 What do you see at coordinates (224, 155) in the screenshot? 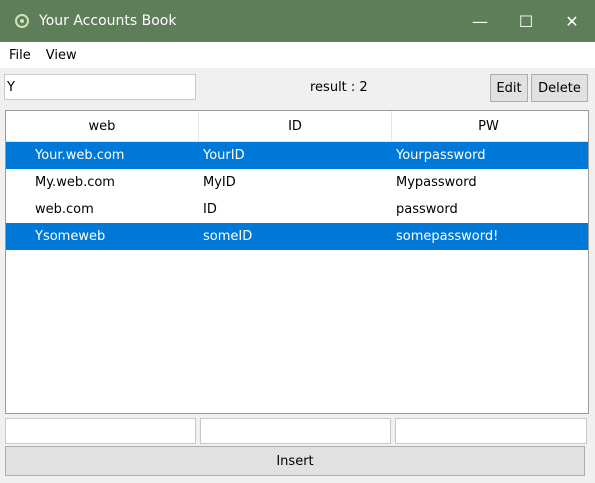
I see `cell-id: YourID` at bounding box center [224, 155].